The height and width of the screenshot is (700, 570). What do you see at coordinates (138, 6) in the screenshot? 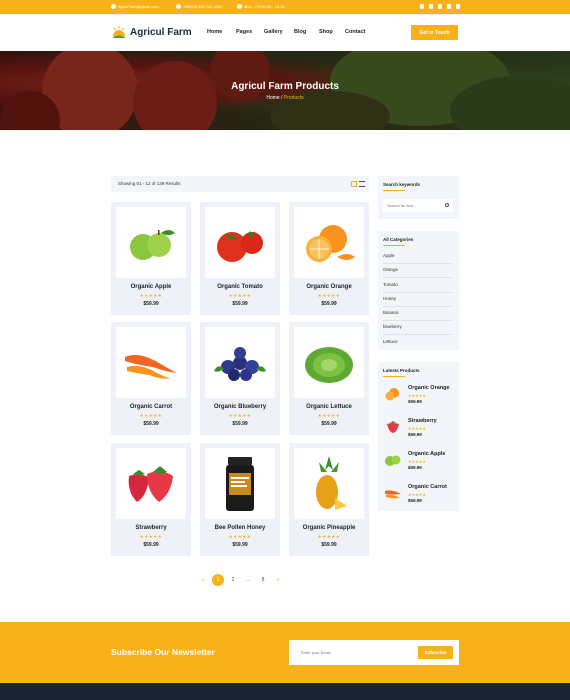
I see `topbar-email-text: AgricFarm@gmail.com` at bounding box center [138, 6].